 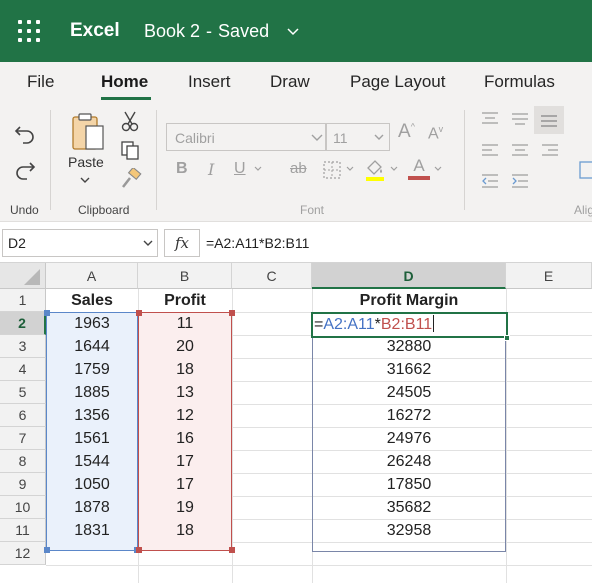 I want to click on insert-function-button: fx, so click(x=182, y=243).